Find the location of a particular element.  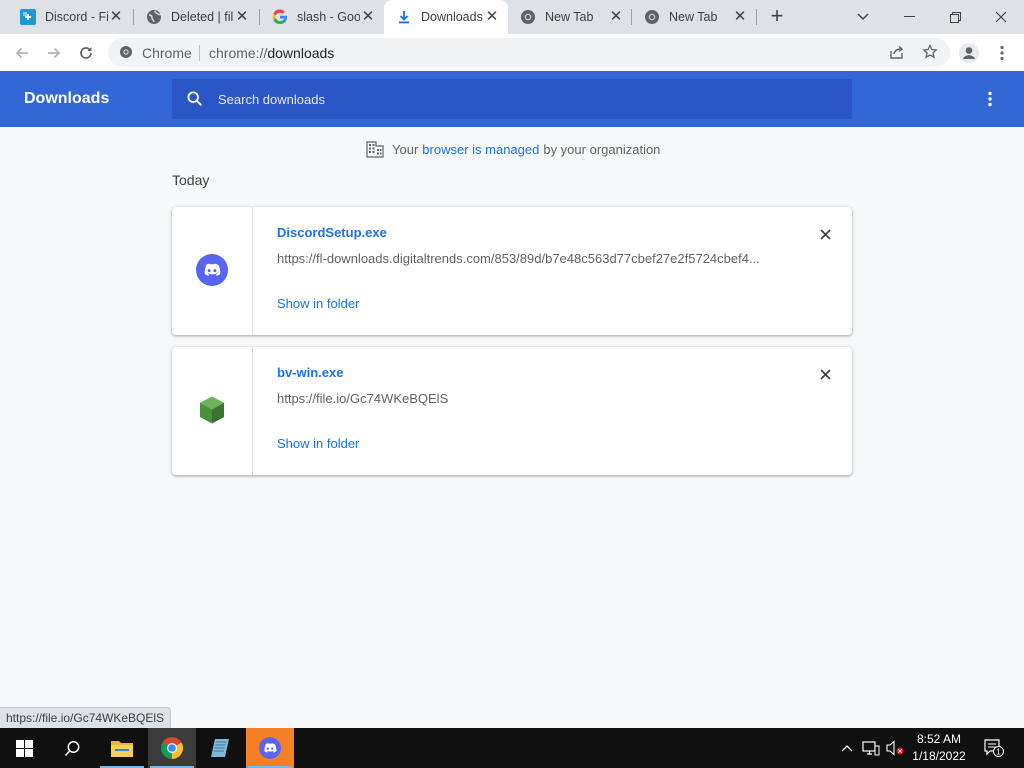

google-icon is located at coordinates (280, 17).